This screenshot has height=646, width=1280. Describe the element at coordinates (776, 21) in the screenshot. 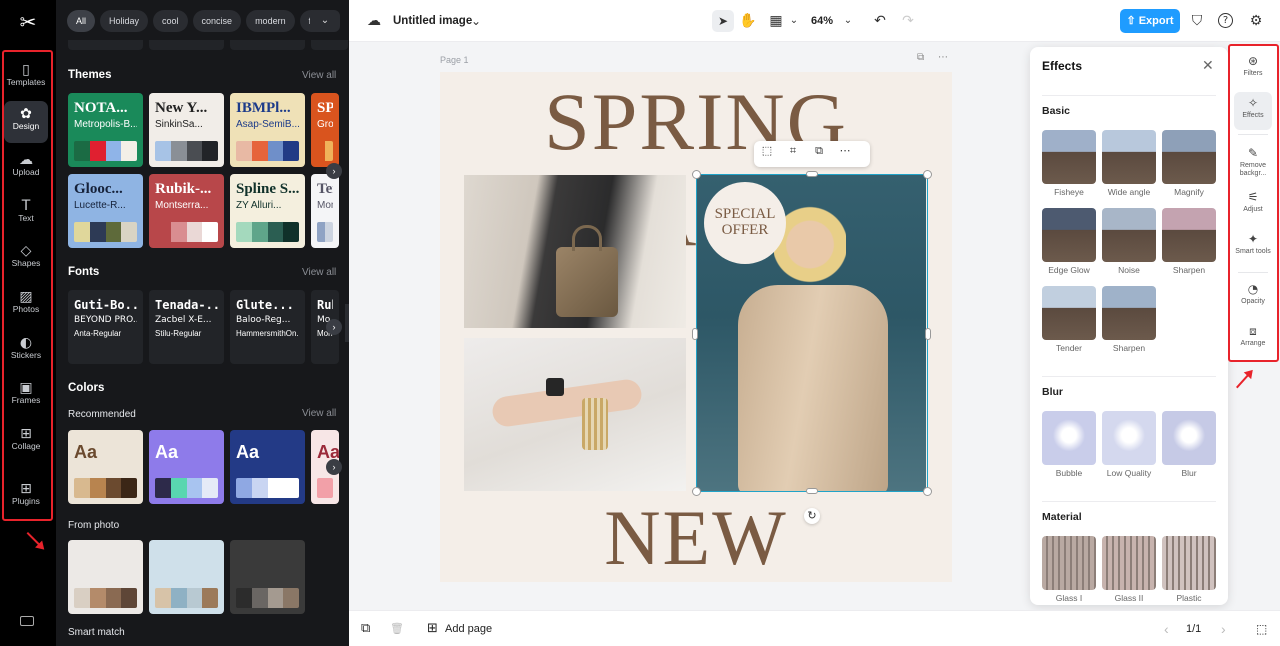

I see `layout-icon: ▦` at that location.